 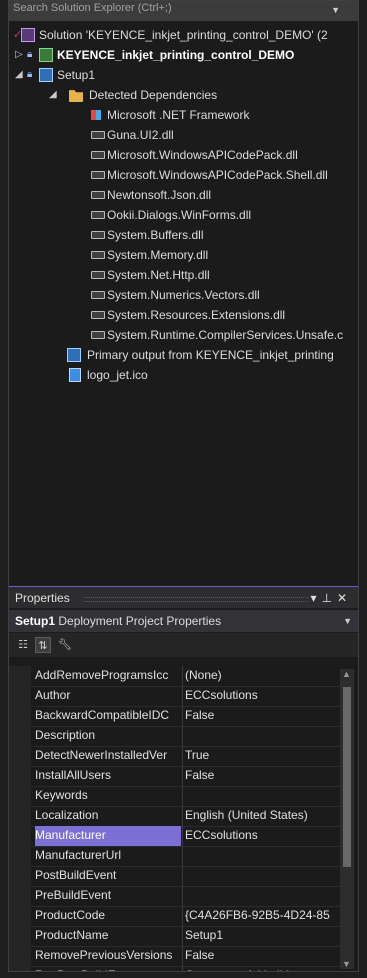 I want to click on property-name: DetectNewerInstalledVer, so click(x=108, y=756).